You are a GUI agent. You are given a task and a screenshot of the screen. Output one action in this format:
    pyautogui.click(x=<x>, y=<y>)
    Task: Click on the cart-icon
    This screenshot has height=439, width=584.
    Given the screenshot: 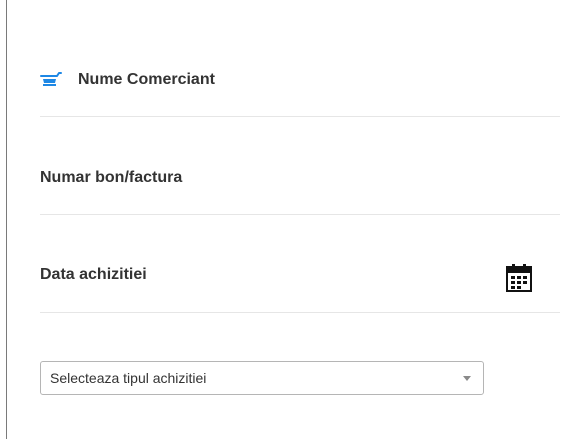 What is the action you would take?
    pyautogui.click(x=51, y=80)
    